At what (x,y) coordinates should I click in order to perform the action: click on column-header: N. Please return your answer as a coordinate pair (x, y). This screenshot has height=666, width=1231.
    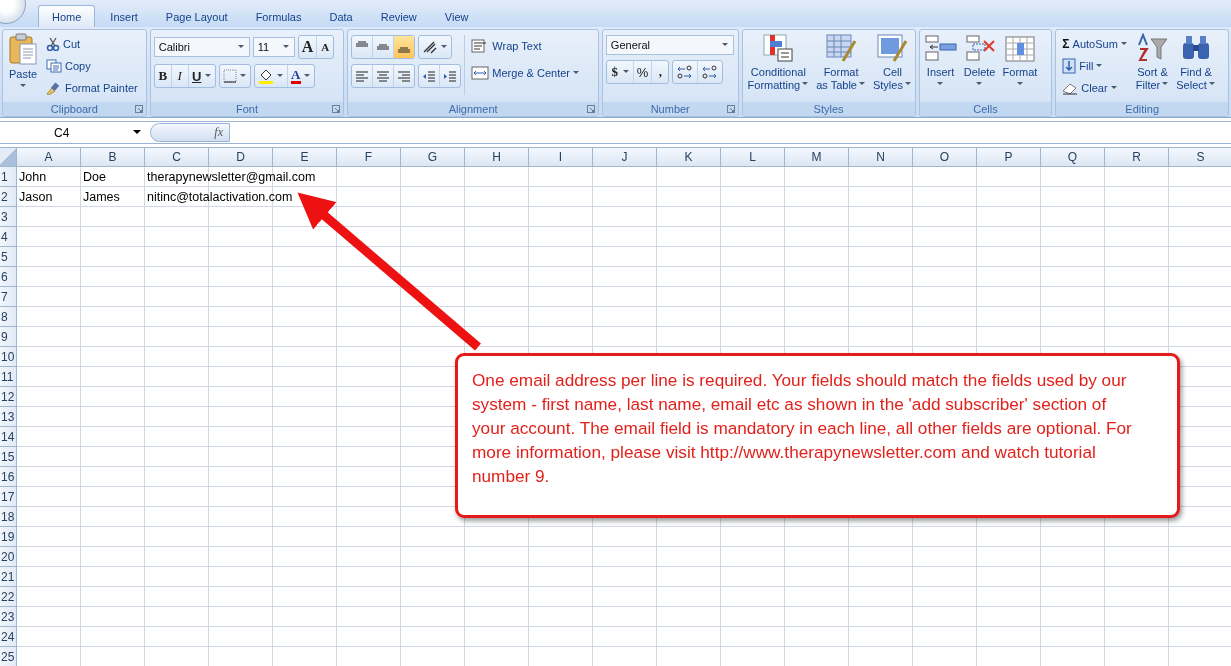
    Looking at the image, I should click on (881, 157).